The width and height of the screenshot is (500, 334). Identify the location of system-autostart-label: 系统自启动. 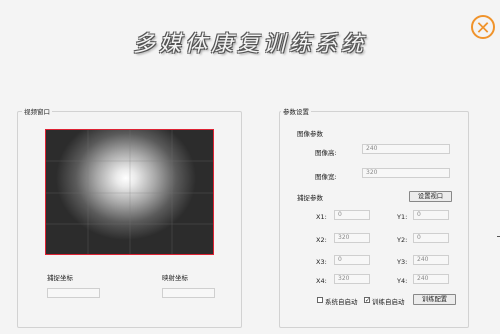
(341, 302).